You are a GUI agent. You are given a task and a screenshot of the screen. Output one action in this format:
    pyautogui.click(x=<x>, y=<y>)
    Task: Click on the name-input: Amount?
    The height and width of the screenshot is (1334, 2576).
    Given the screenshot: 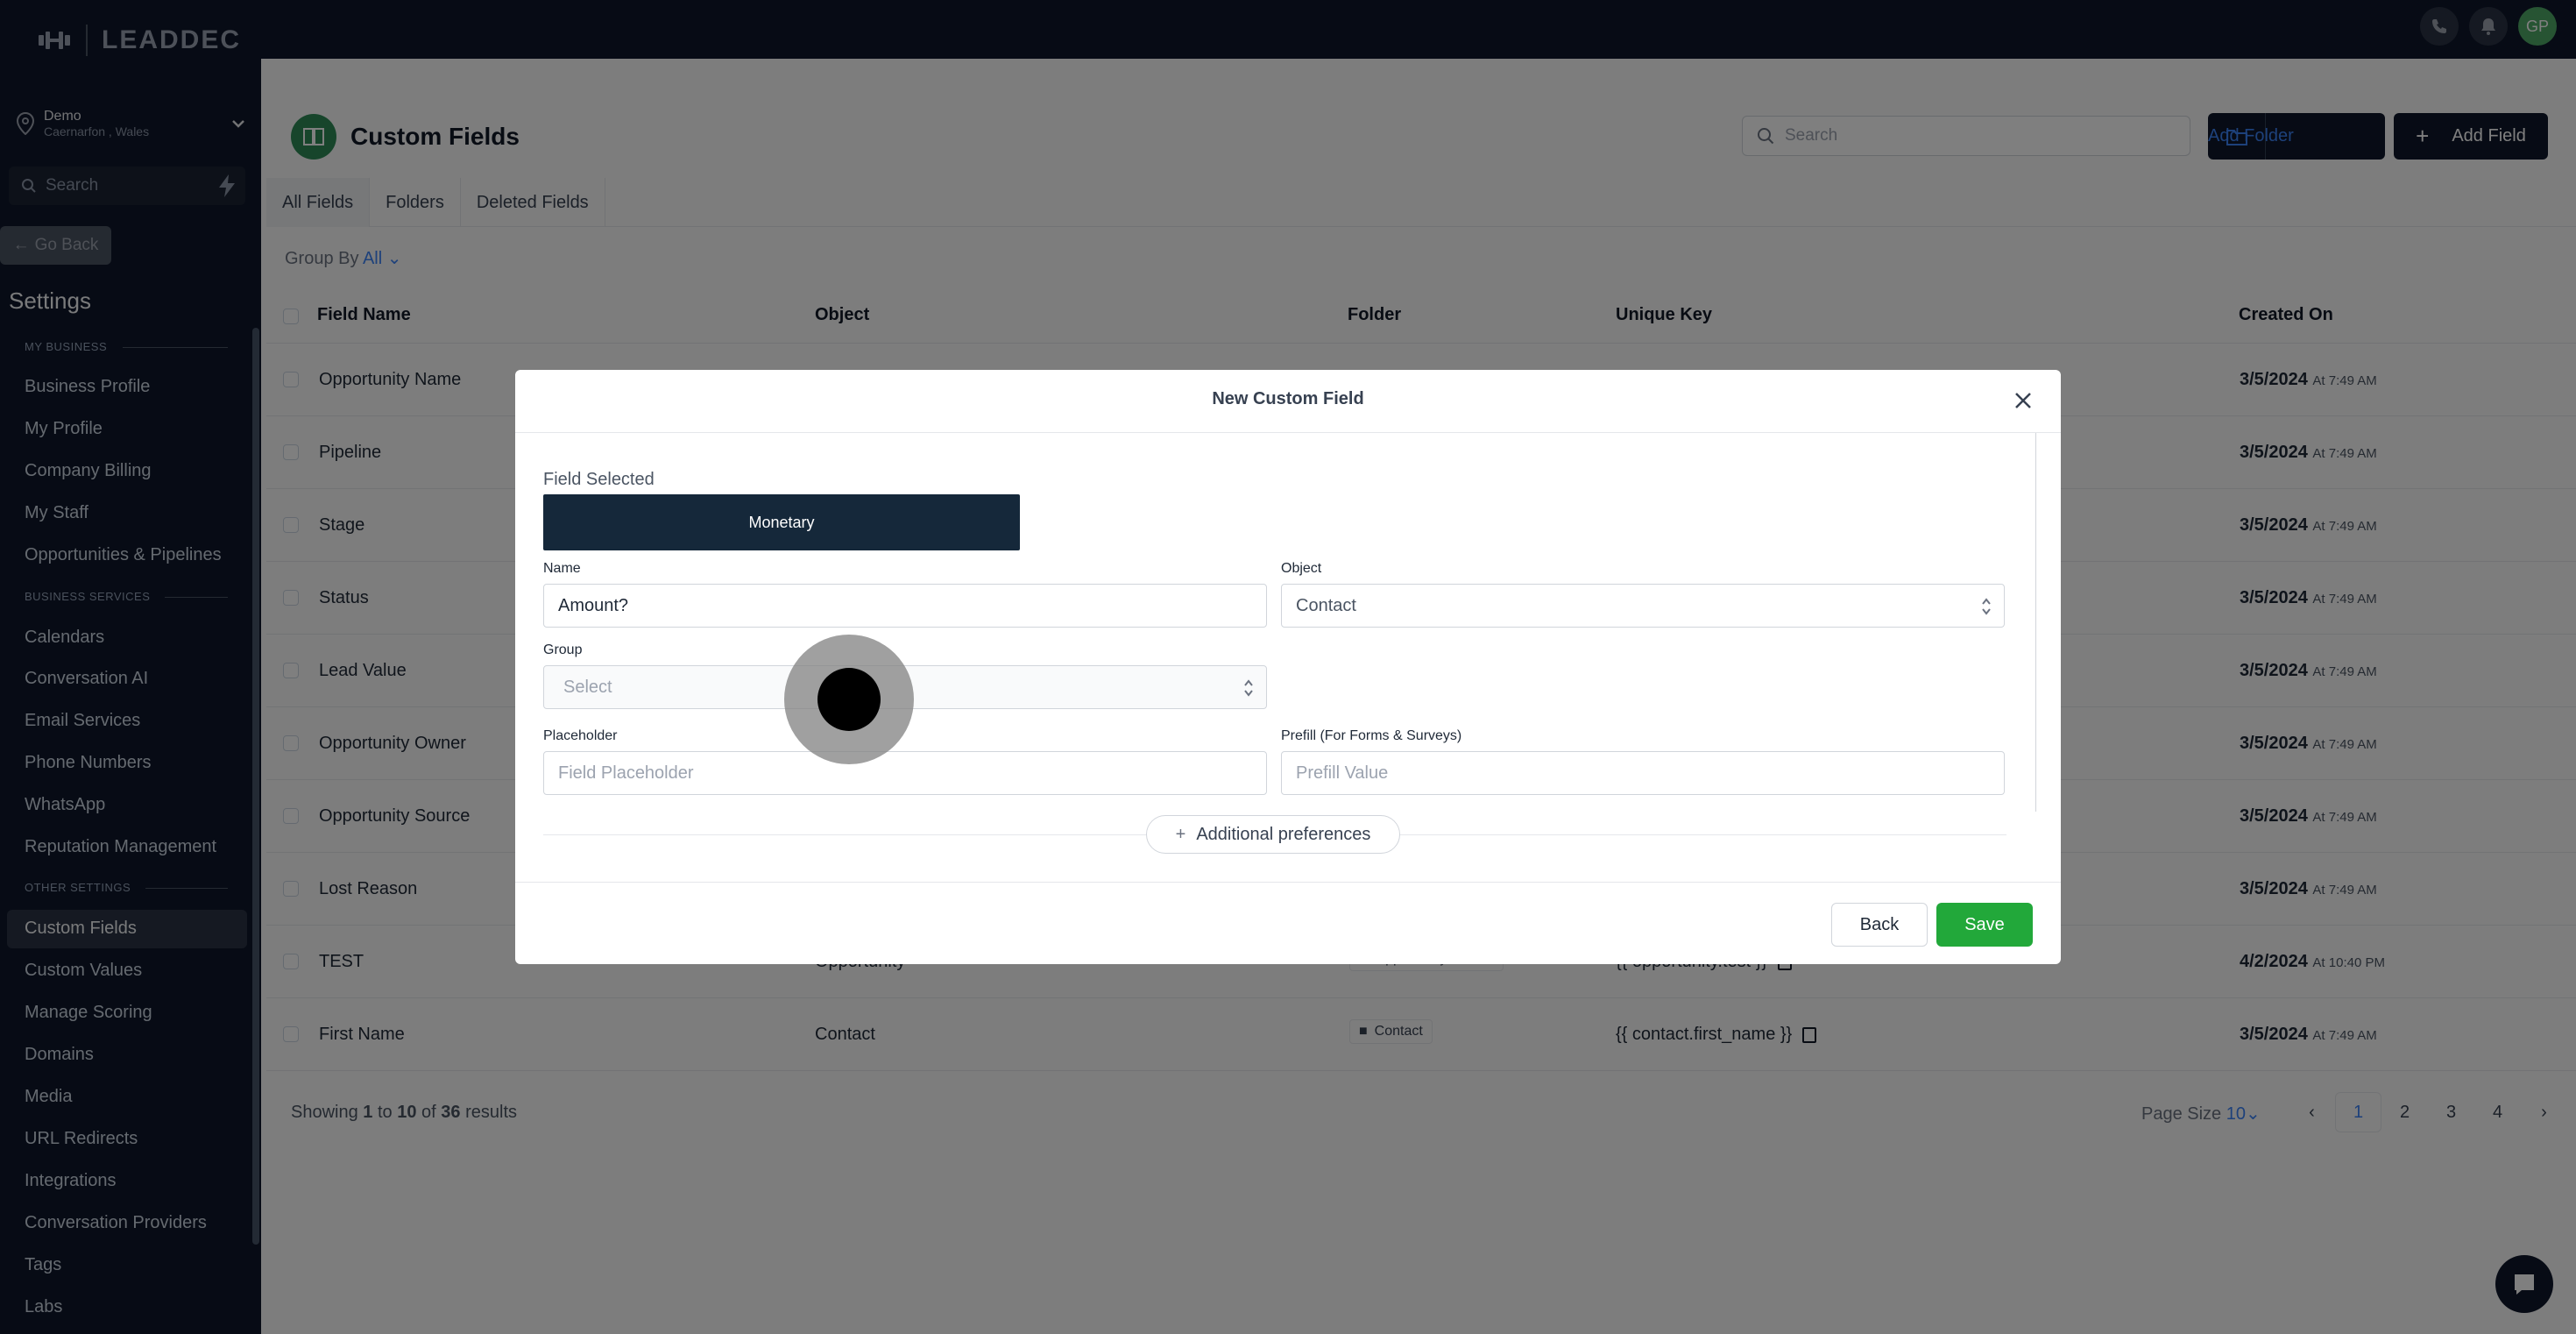 What is the action you would take?
    pyautogui.click(x=905, y=606)
    